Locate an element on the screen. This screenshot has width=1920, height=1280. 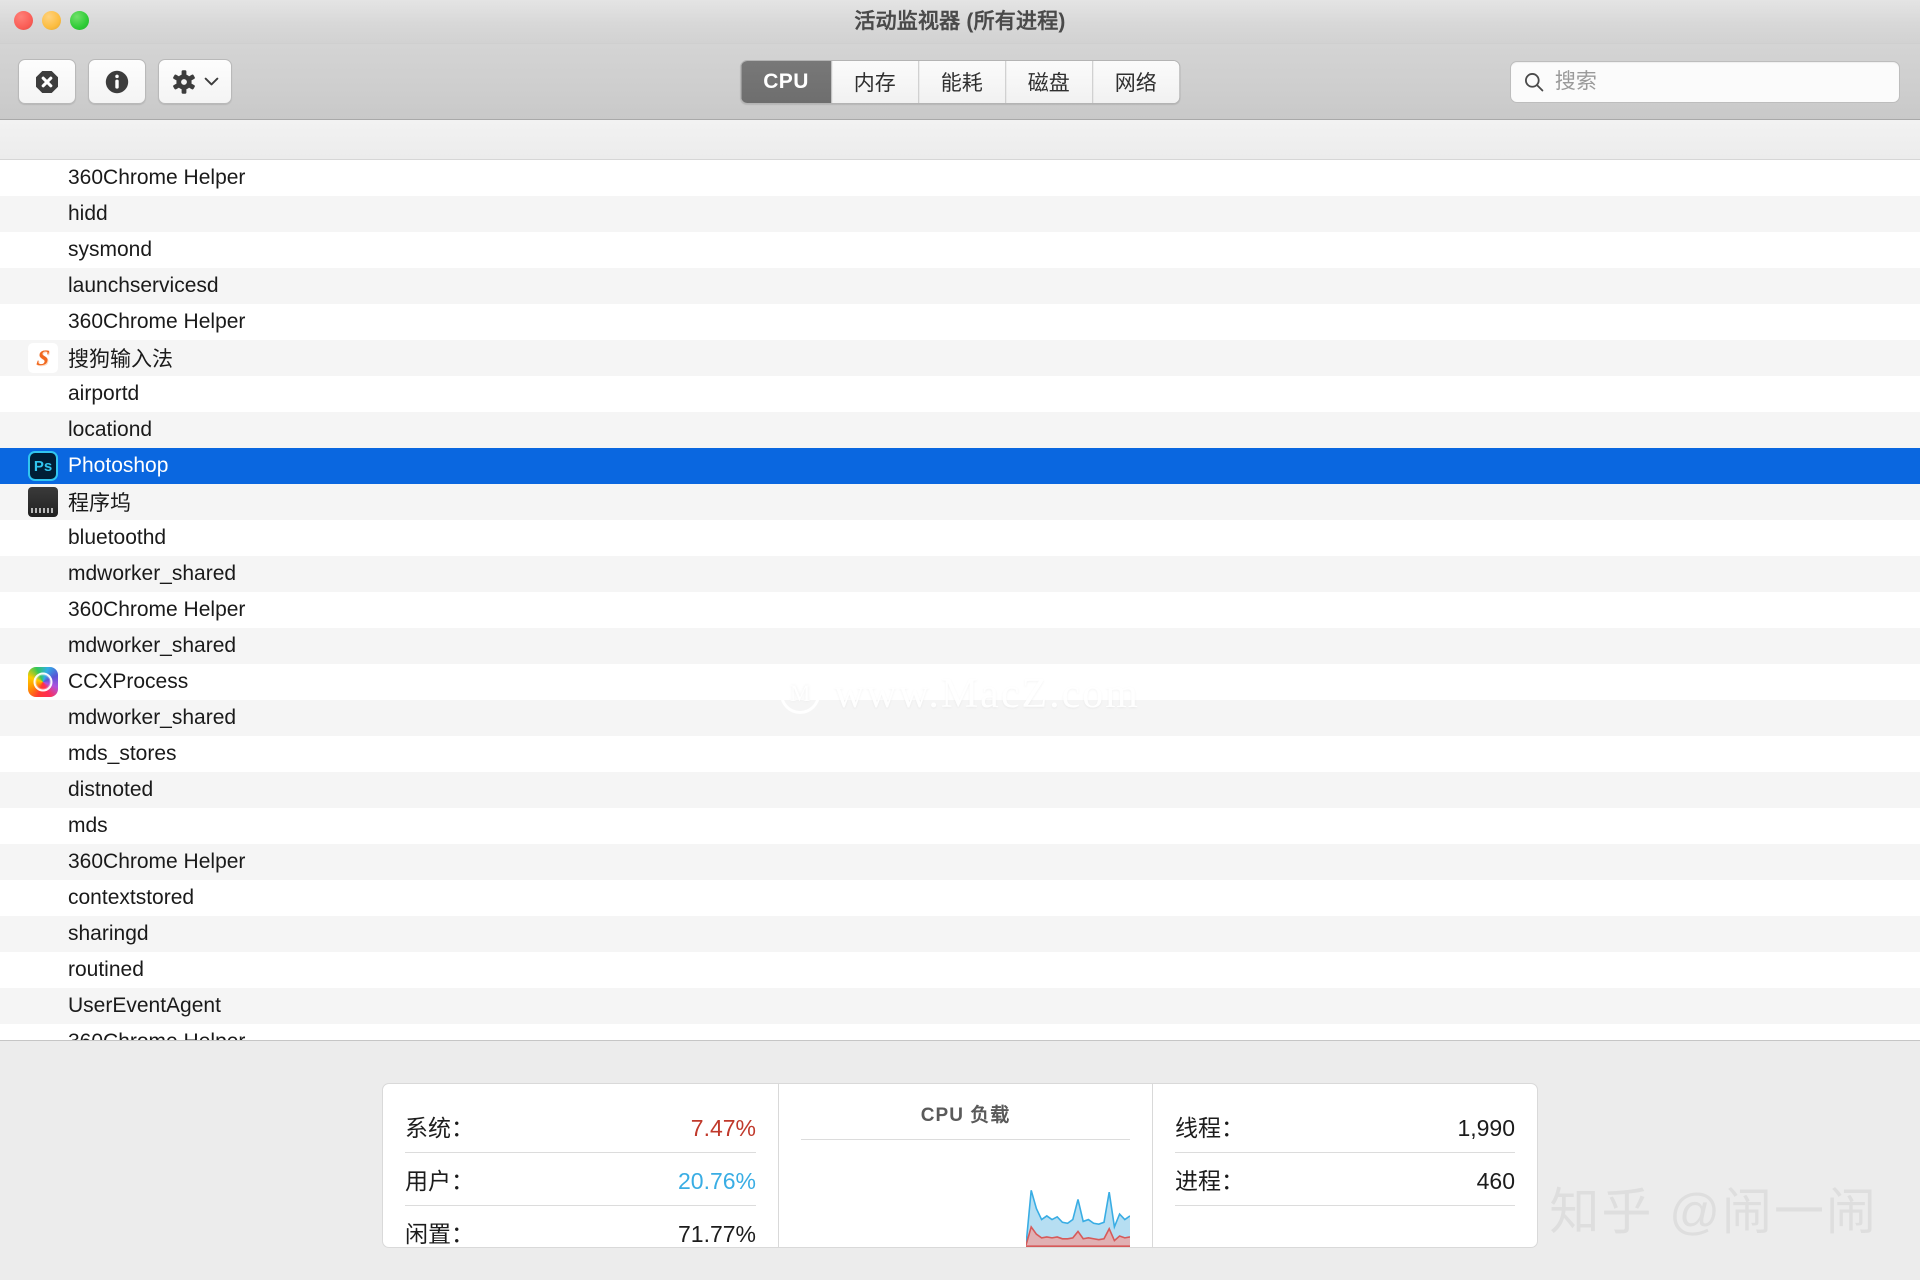
creative-cloud-icon is located at coordinates (43, 682).